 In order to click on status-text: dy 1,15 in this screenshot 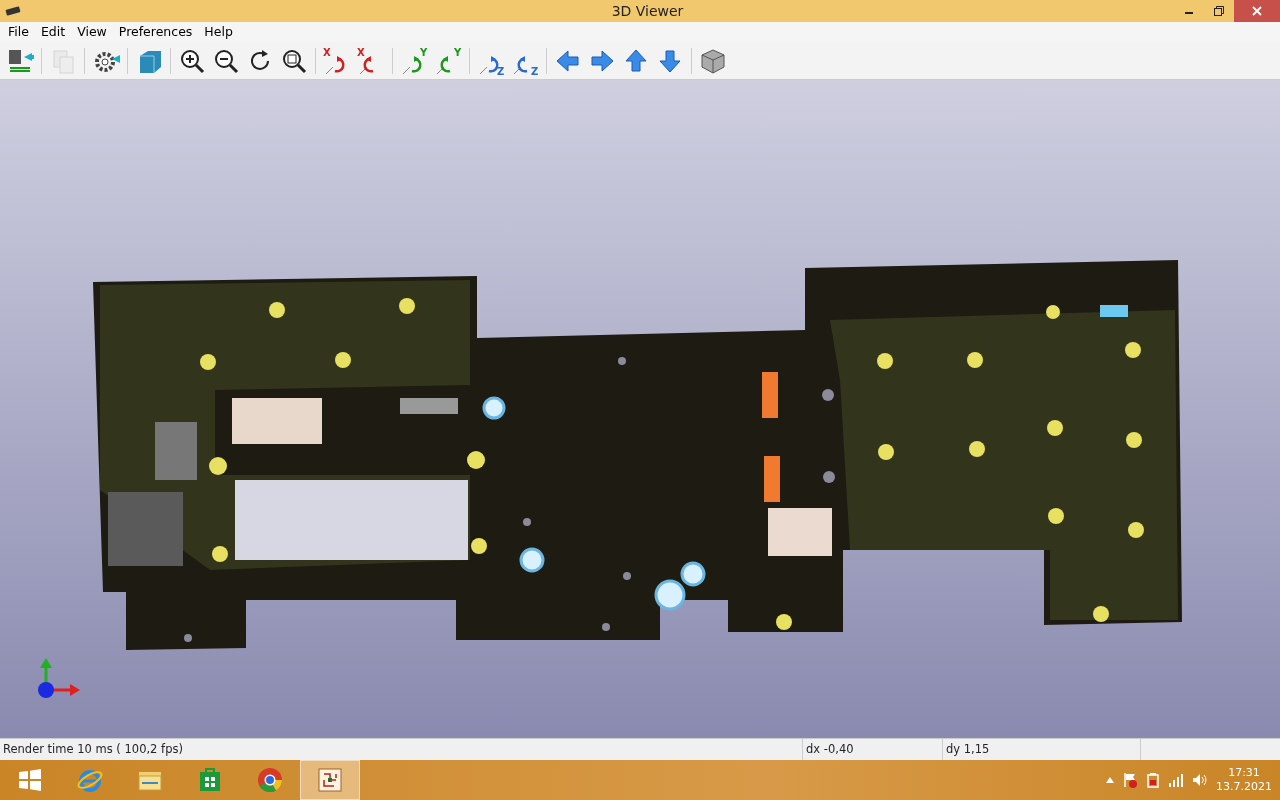, I will do `click(967, 749)`.